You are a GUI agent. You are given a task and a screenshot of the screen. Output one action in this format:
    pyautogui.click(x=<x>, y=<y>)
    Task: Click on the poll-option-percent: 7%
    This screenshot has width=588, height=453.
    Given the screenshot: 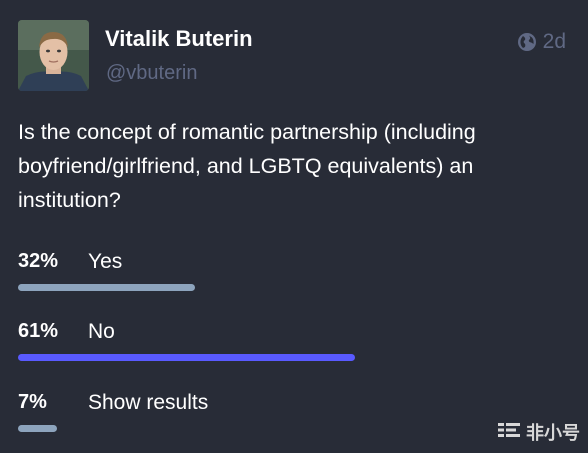 What is the action you would take?
    pyautogui.click(x=32, y=402)
    